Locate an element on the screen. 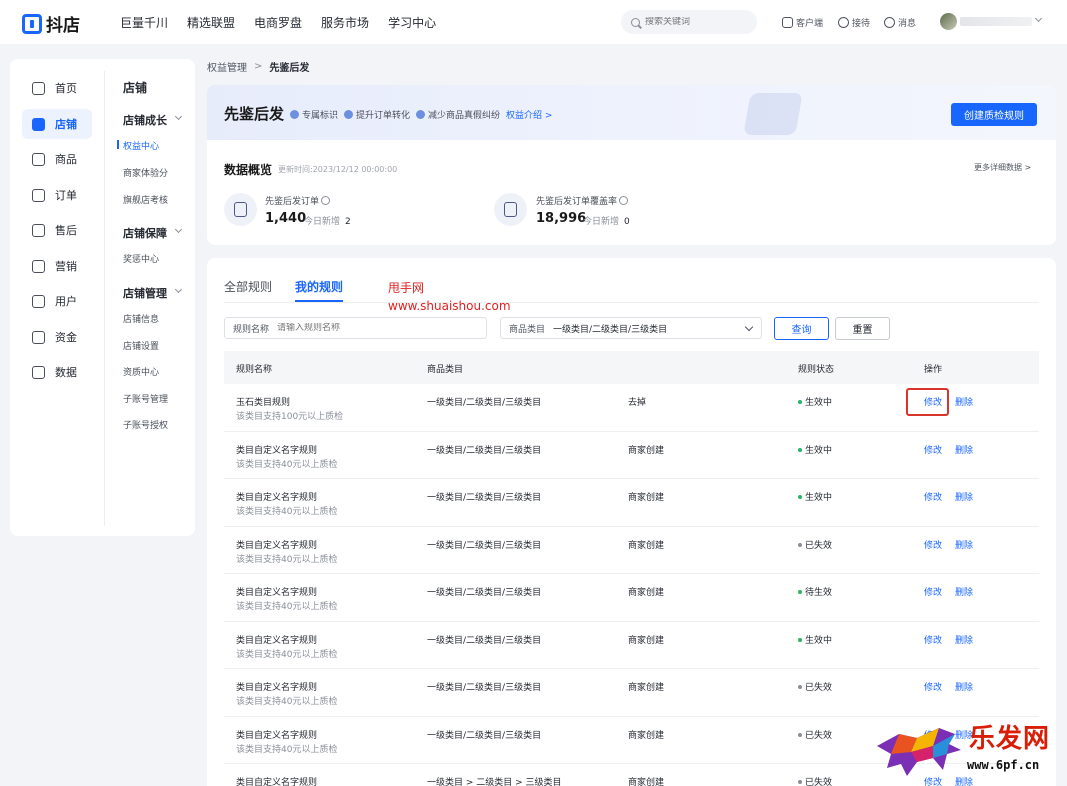  status-label: 生效中 is located at coordinates (819, 450).